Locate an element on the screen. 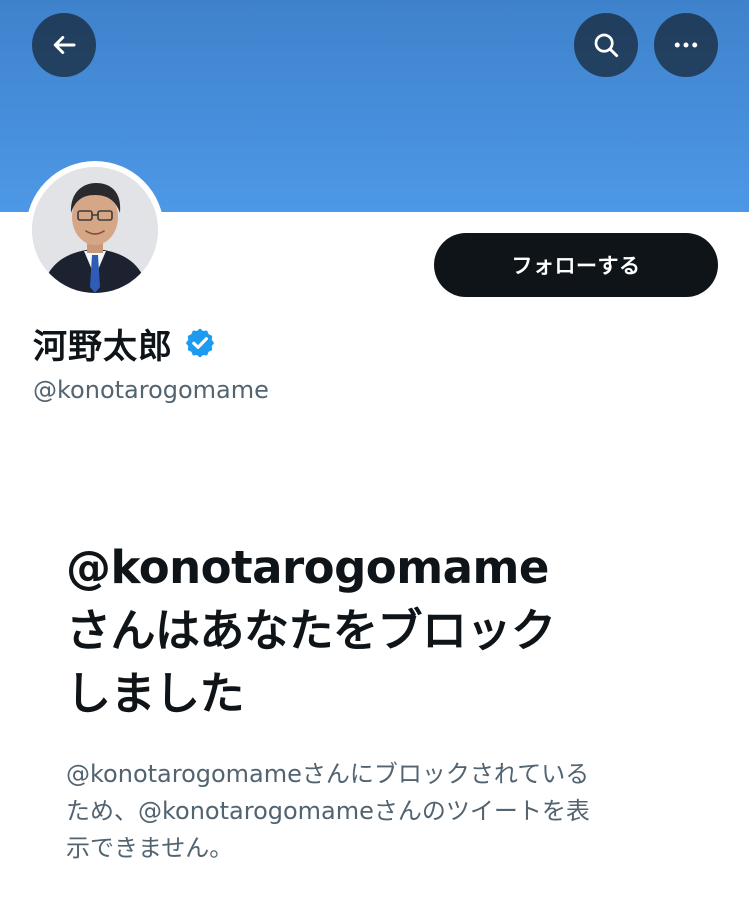  search-button is located at coordinates (606, 45).